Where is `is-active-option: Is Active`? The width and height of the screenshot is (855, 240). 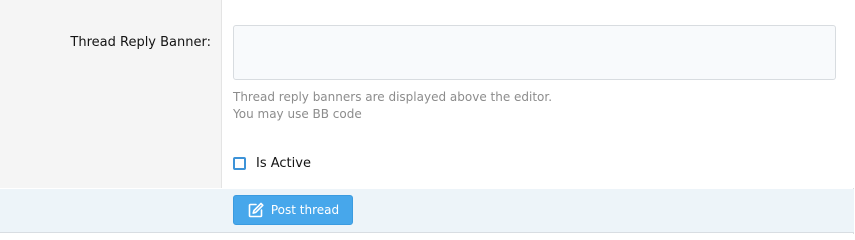
is-active-option: Is Active is located at coordinates (272, 163).